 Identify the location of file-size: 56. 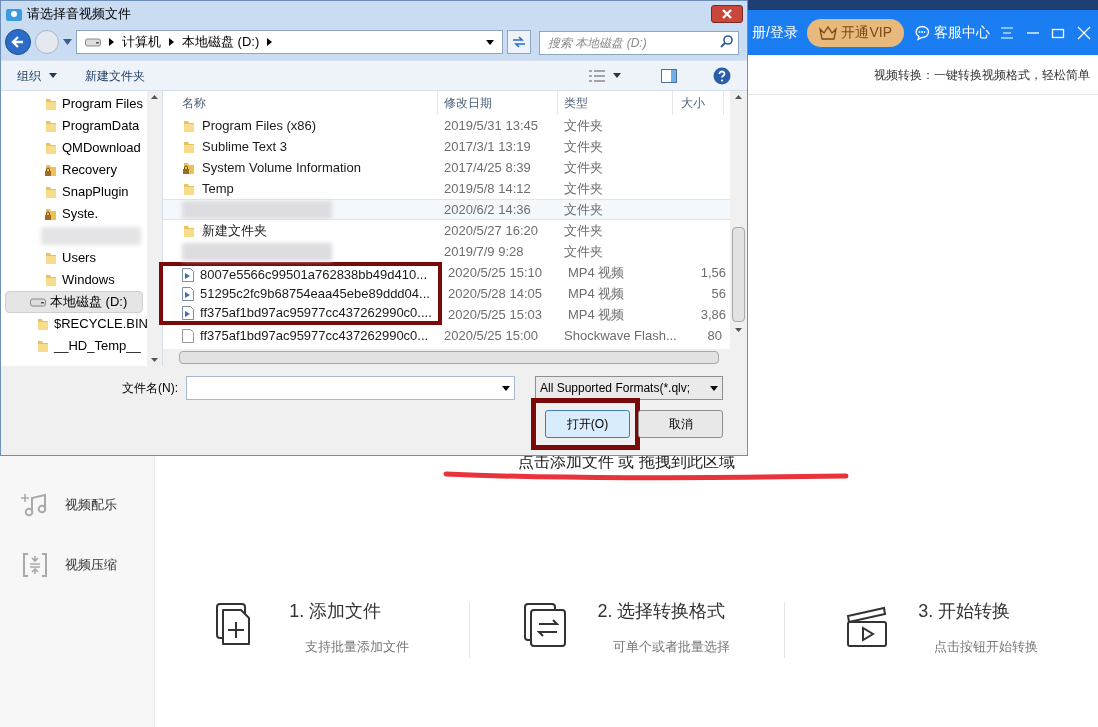
(718, 293).